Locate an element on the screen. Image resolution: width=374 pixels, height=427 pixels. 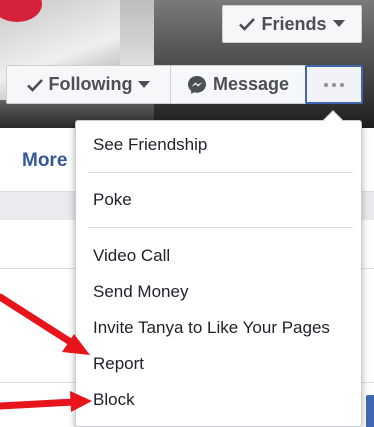
message-button: Message is located at coordinates (238, 84).